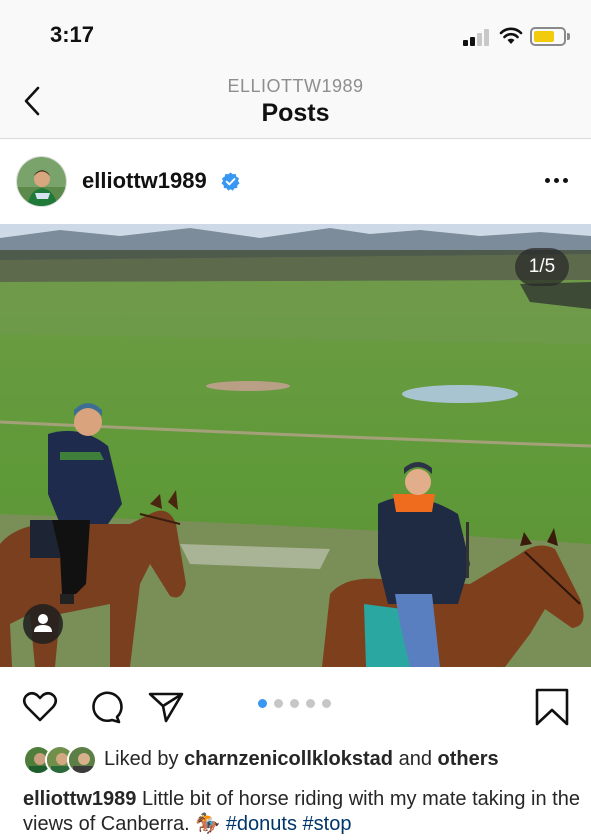  I want to click on verified-badge-icon, so click(230, 181).